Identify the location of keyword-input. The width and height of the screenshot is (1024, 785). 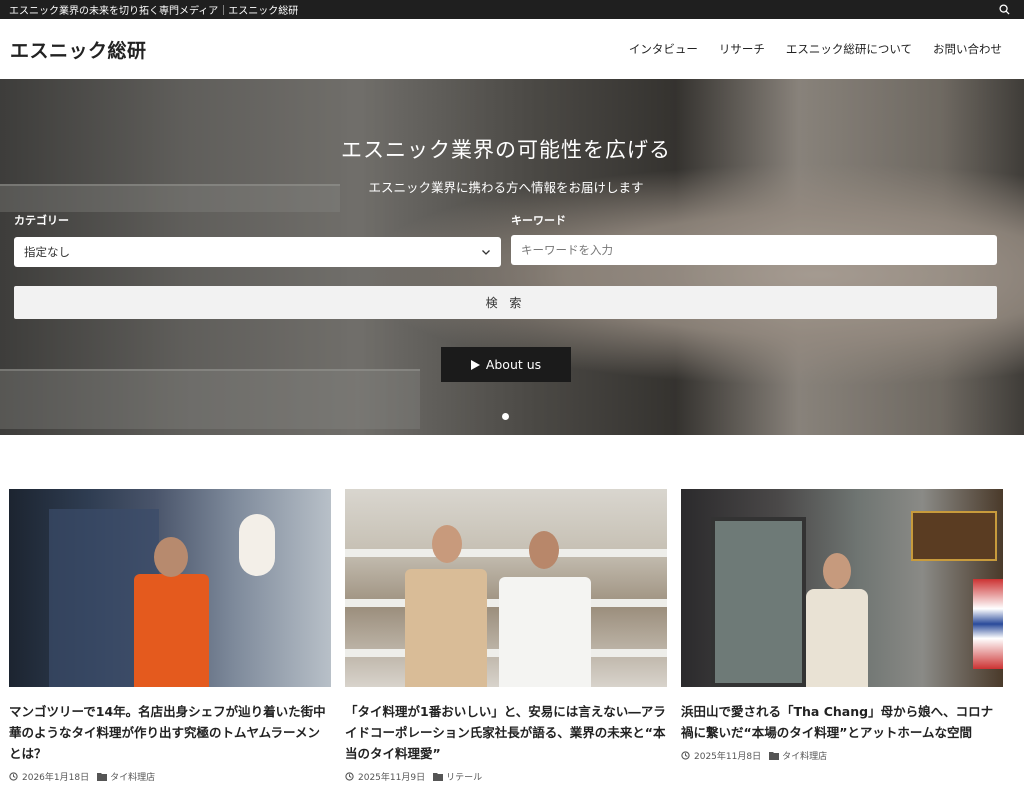
(754, 250).